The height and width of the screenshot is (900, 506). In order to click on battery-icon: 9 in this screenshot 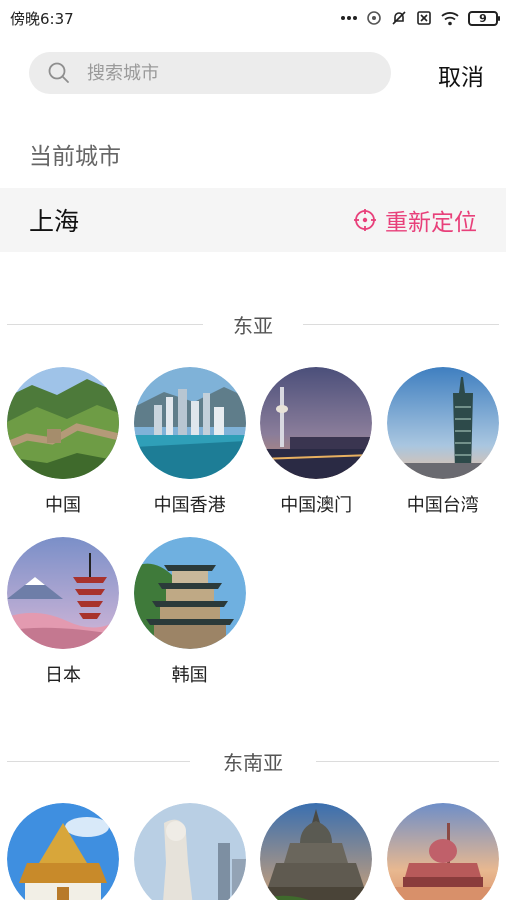, I will do `click(484, 18)`.